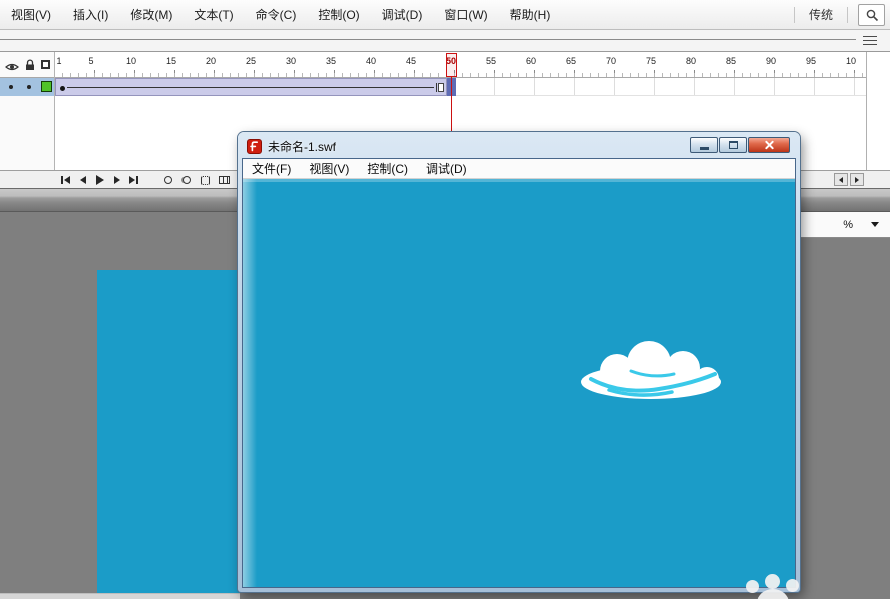  What do you see at coordinates (151, 14) in the screenshot?
I see `menu-item-2: 修改(M)` at bounding box center [151, 14].